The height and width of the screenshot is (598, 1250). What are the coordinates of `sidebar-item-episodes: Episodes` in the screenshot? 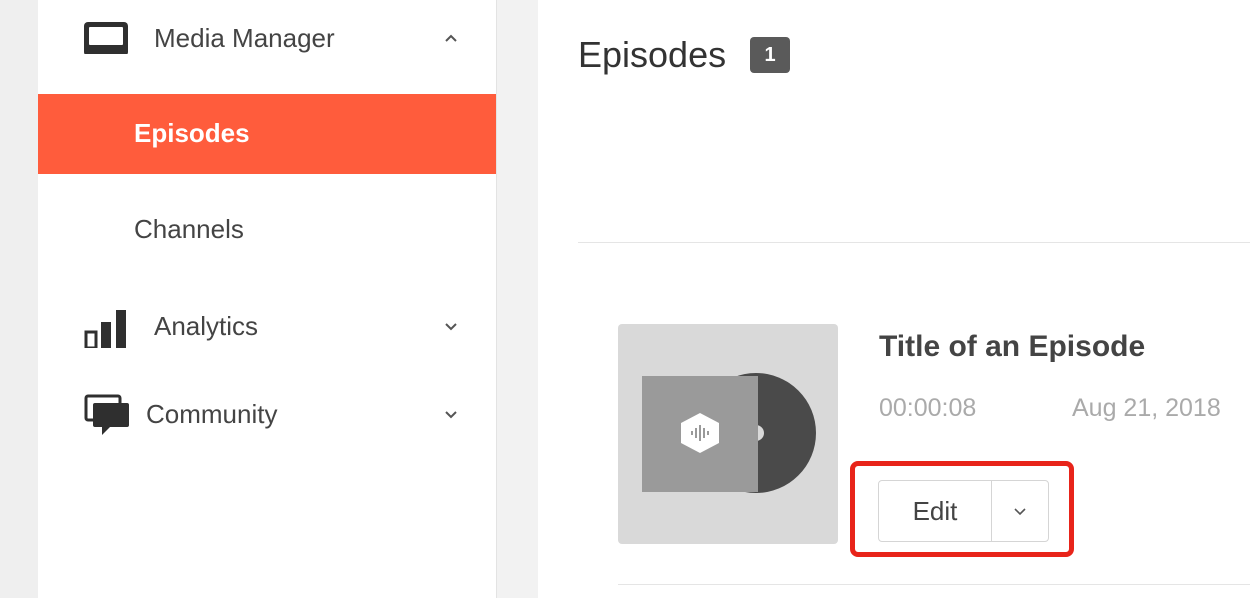 It's located at (267, 134).